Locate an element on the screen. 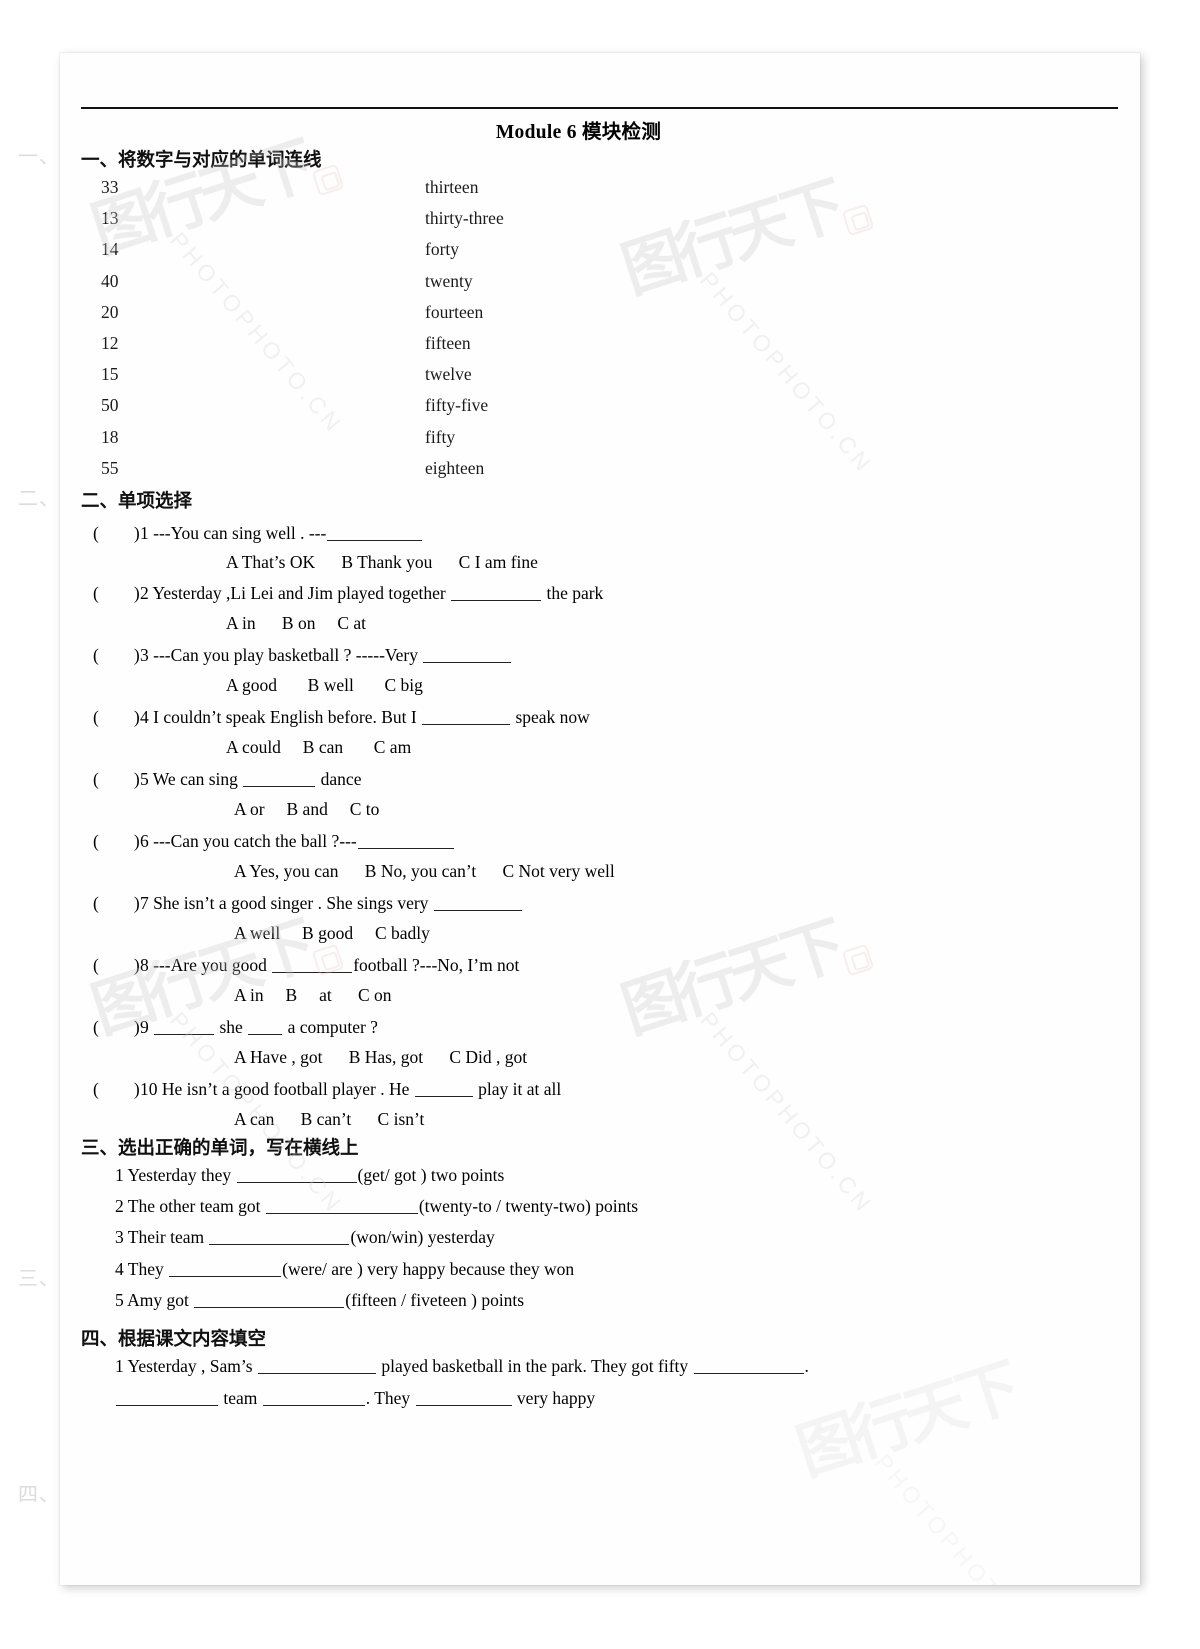 The height and width of the screenshot is (1649, 1200). section-4-heading: 四、根据课文内容填空 is located at coordinates (174, 1339).